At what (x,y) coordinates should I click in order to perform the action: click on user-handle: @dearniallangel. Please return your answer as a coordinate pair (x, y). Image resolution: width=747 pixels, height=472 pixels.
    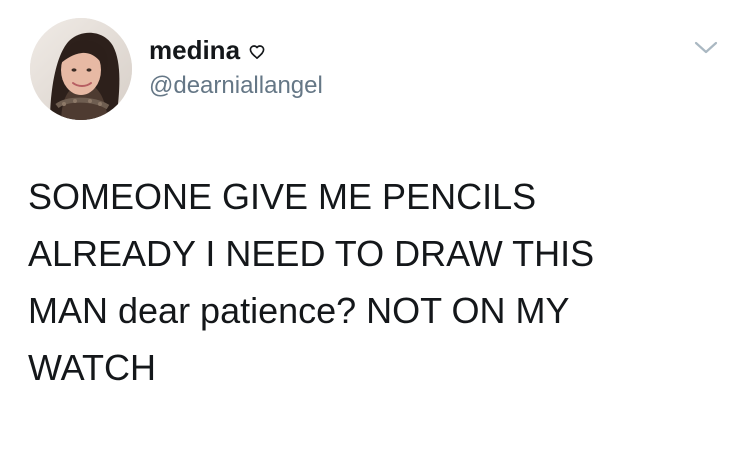
    Looking at the image, I should click on (236, 86).